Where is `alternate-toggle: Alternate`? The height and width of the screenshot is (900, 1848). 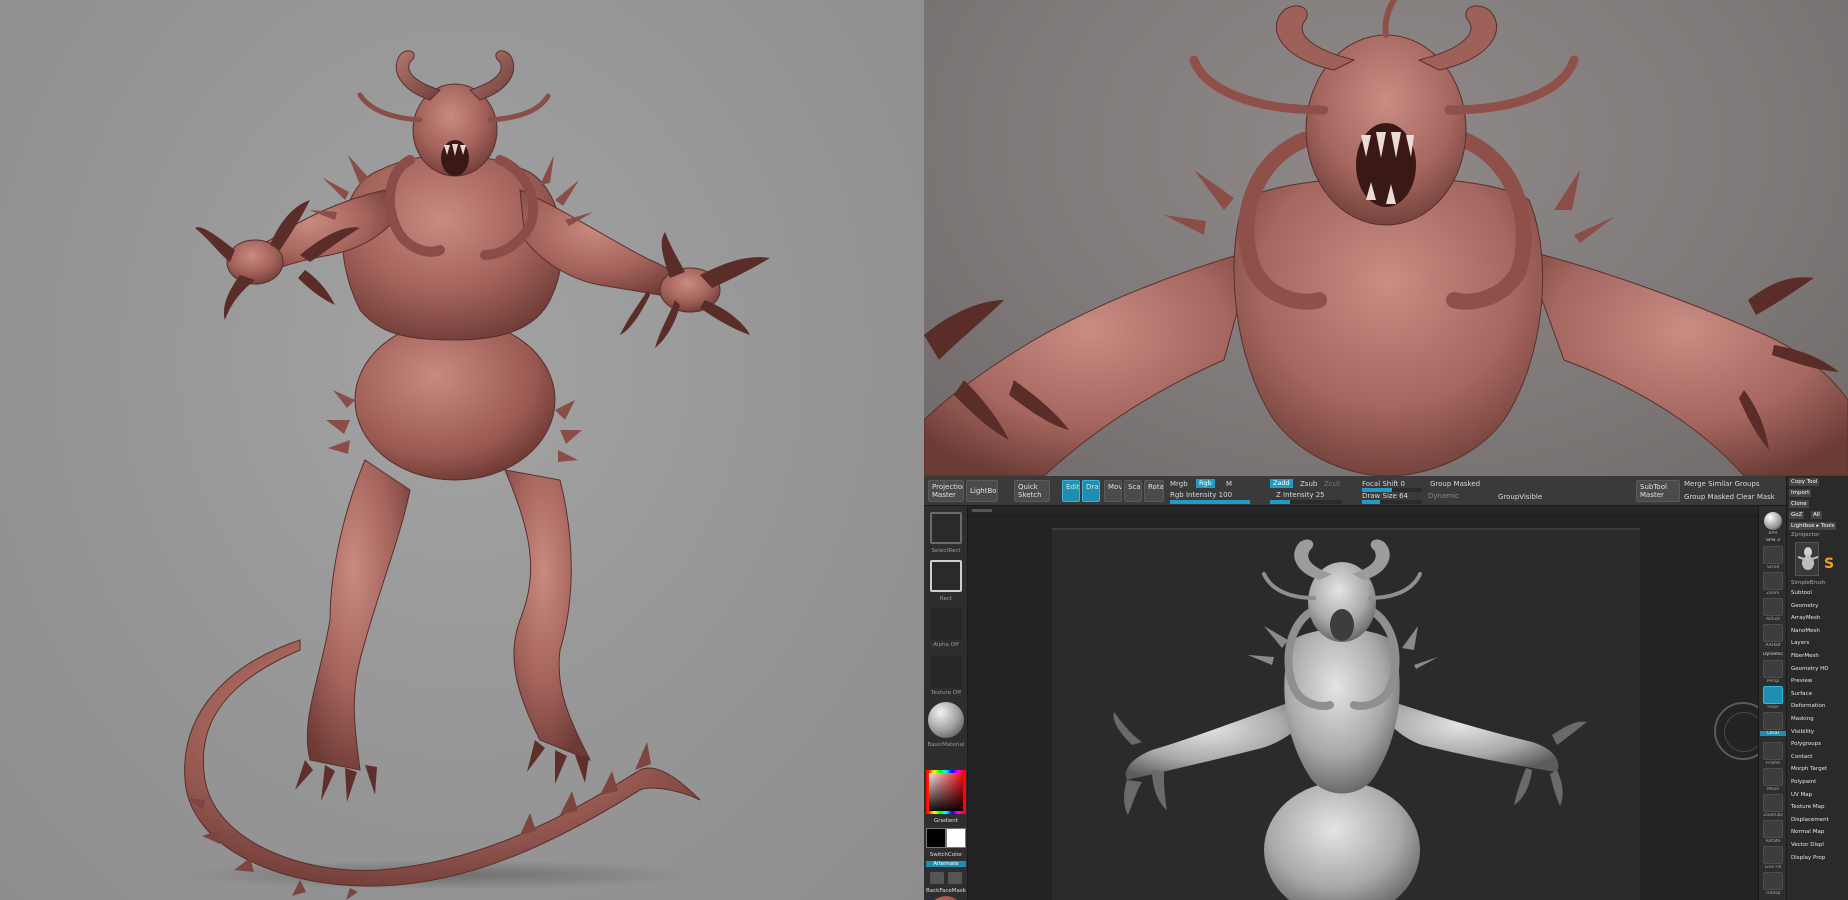
alternate-toggle: Alternate is located at coordinates (946, 864).